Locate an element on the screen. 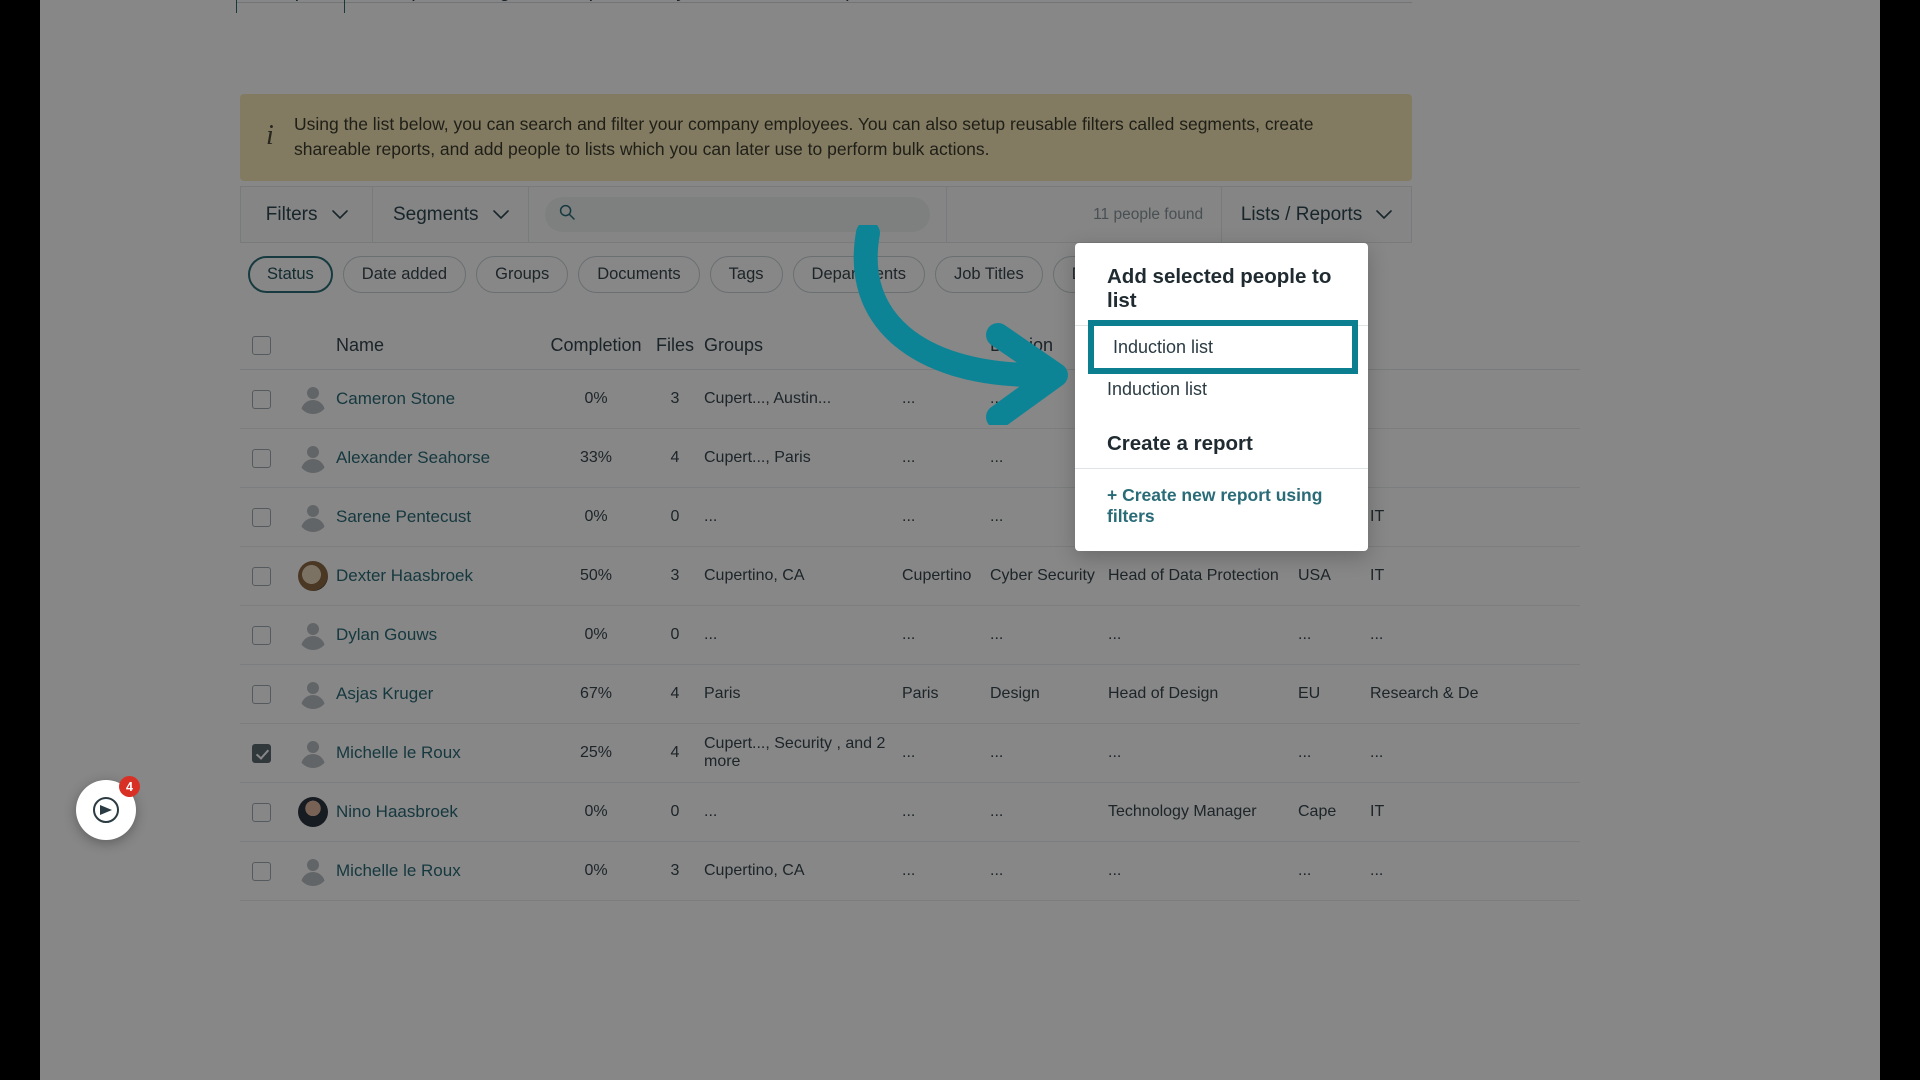  popup-report-title: Create a report is located at coordinates (1221, 450).